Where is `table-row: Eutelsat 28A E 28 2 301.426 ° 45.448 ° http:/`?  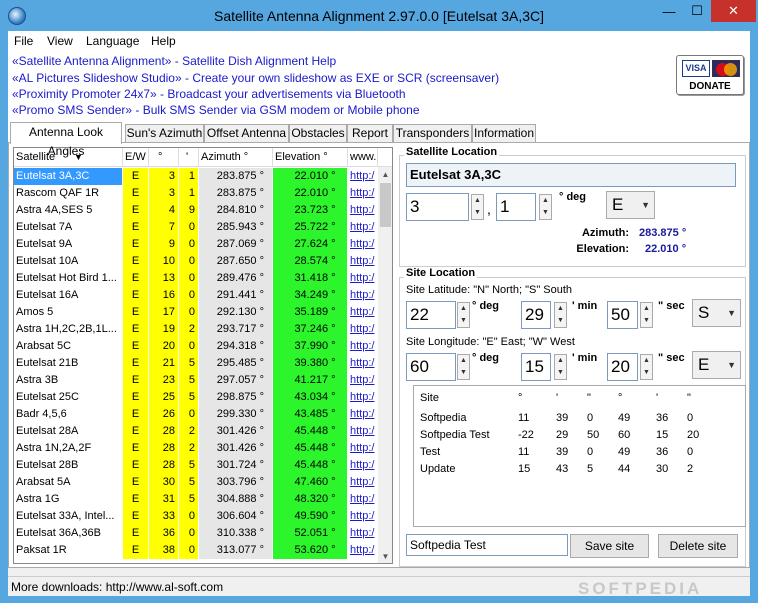
table-row: Eutelsat 28A E 28 2 301.426 ° 45.448 ° http:/ is located at coordinates (195, 431).